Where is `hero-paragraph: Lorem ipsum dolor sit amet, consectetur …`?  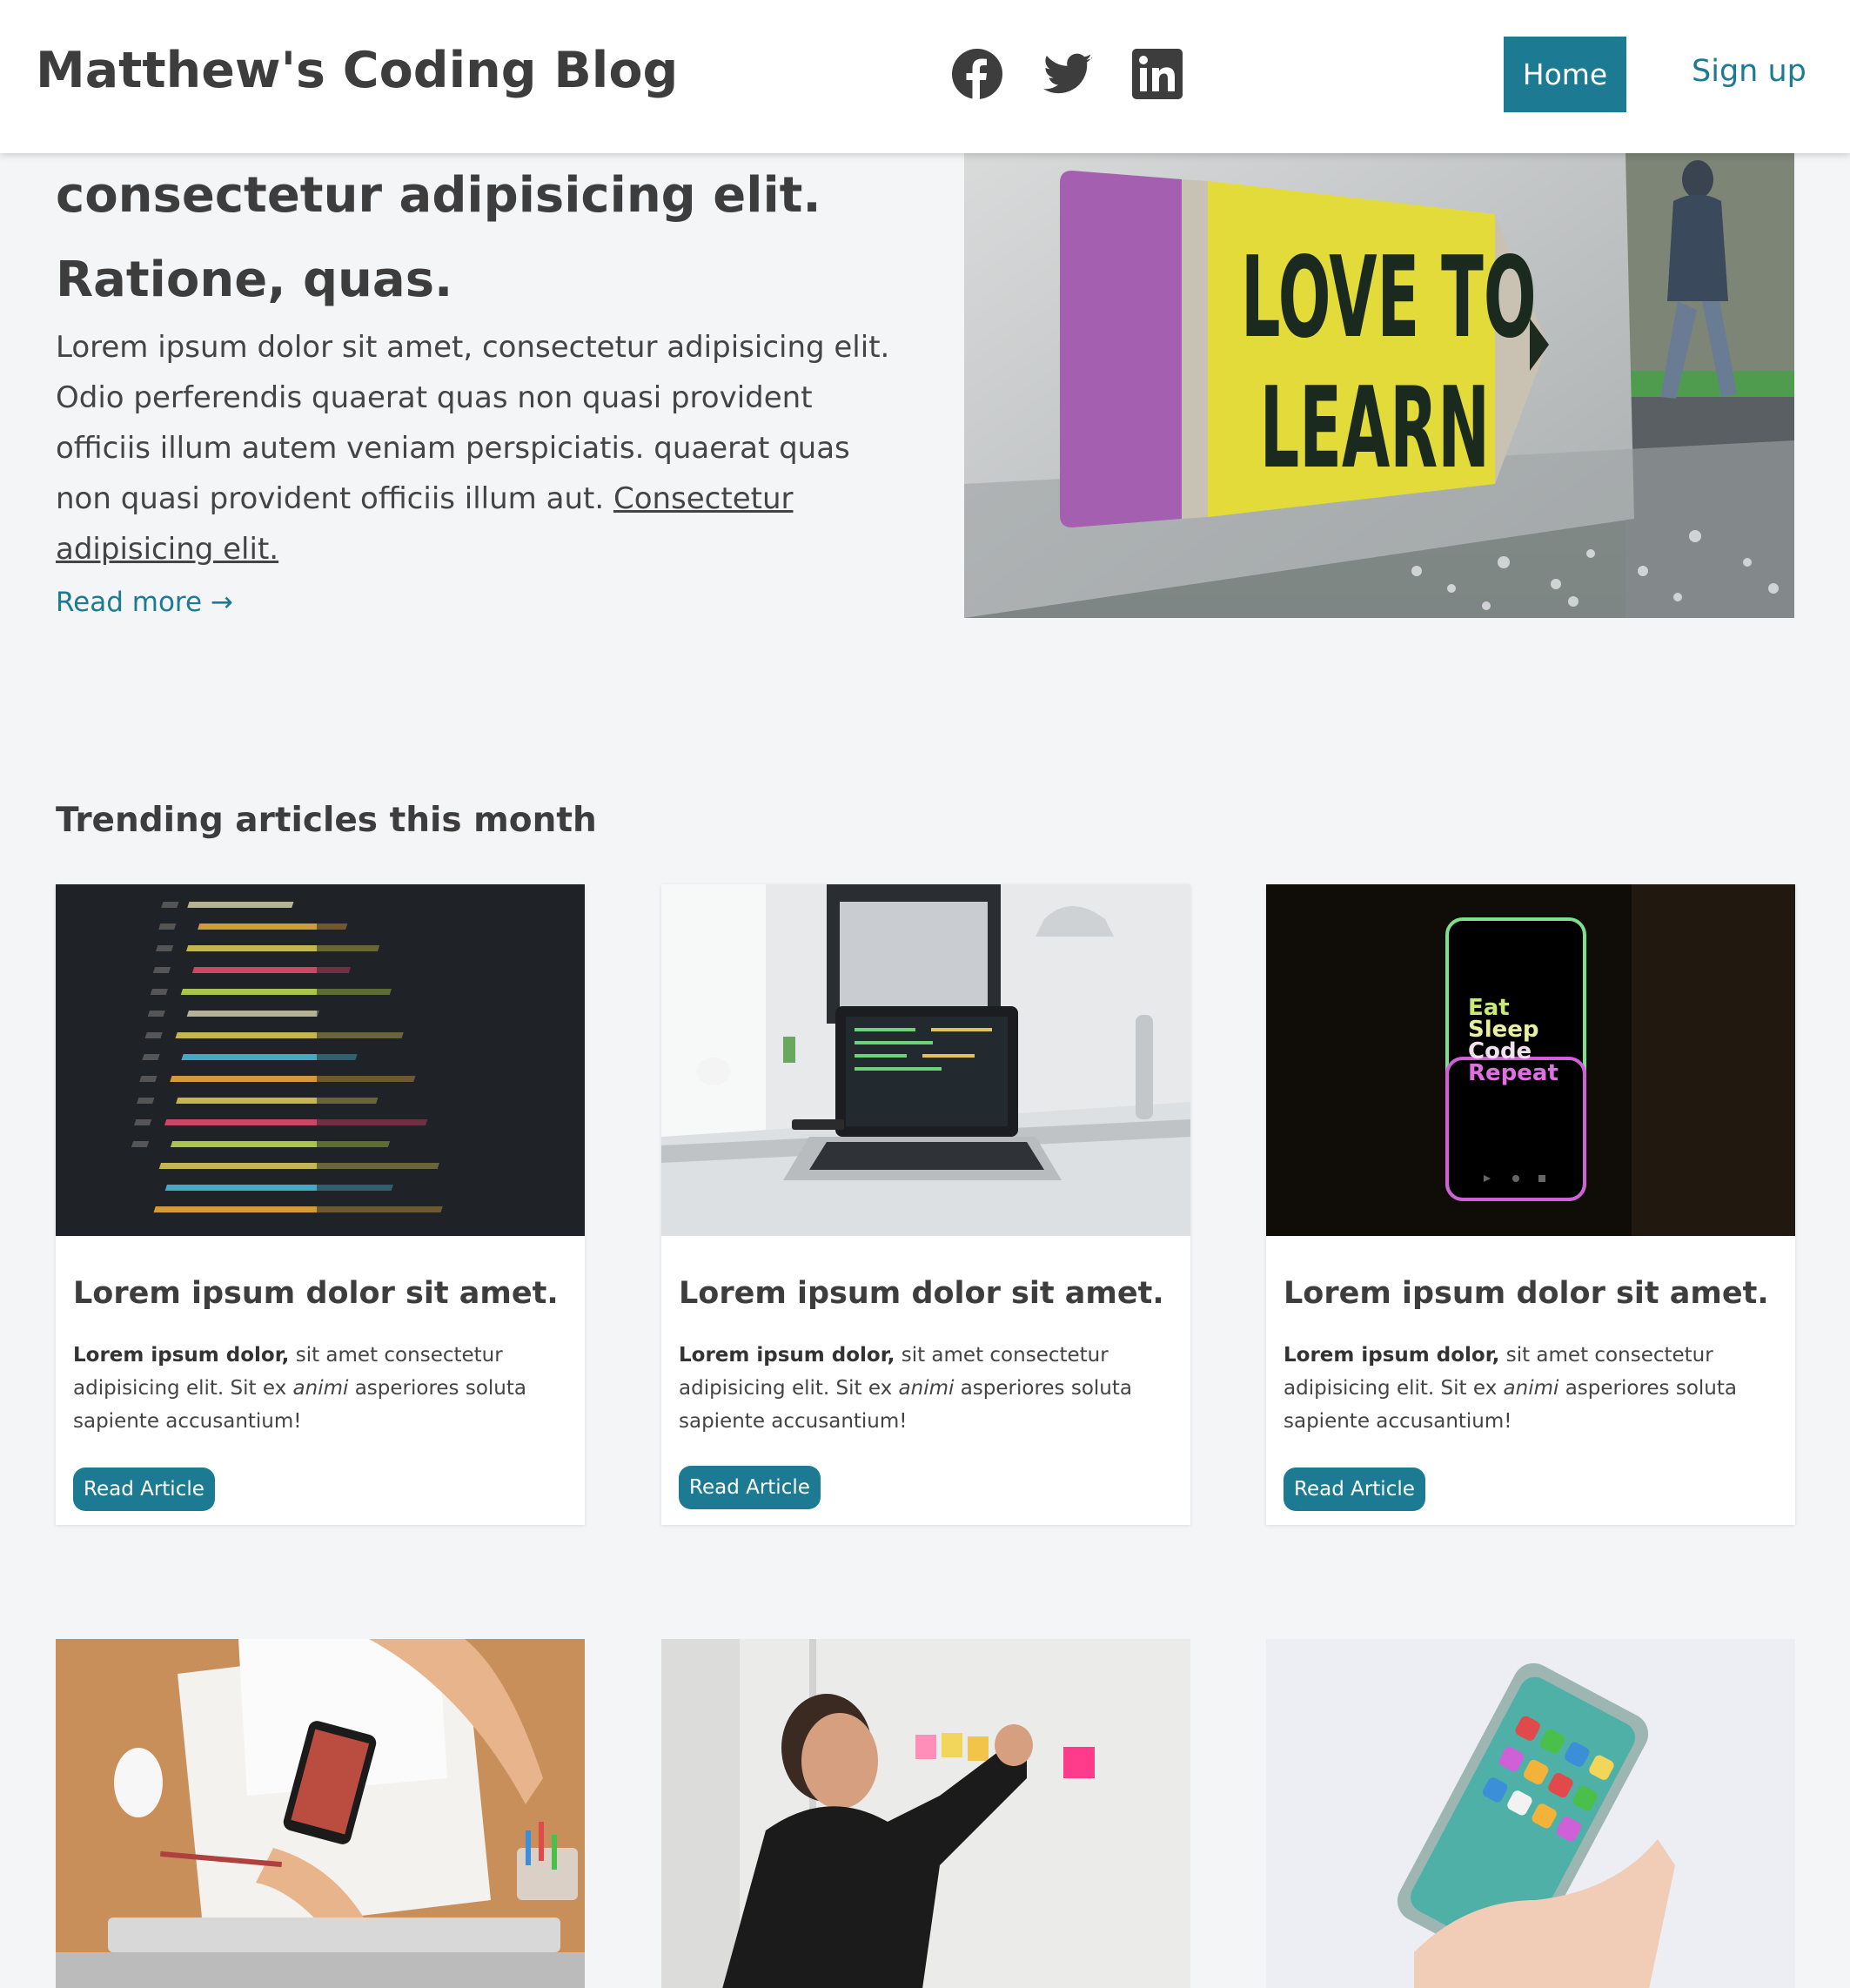
hero-paragraph: Lorem ipsum dolor sit amet, consectetur … is located at coordinates (473, 448).